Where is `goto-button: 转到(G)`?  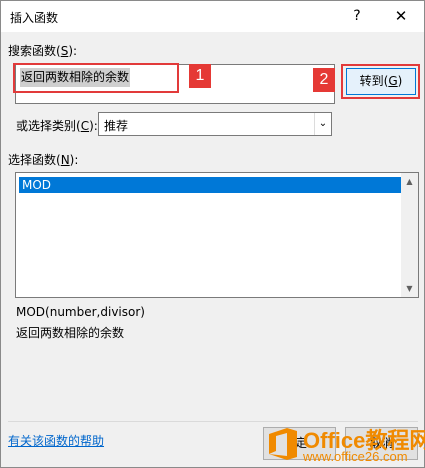 goto-button: 转到(G) is located at coordinates (381, 81).